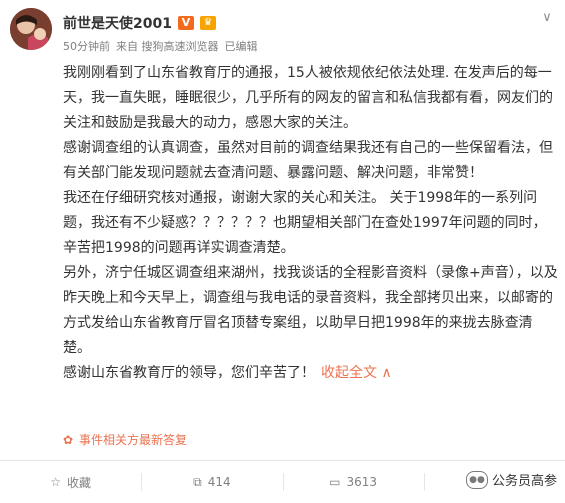 The height and width of the screenshot is (503, 565). Describe the element at coordinates (362, 482) in the screenshot. I see `comment-count: 3613` at that location.